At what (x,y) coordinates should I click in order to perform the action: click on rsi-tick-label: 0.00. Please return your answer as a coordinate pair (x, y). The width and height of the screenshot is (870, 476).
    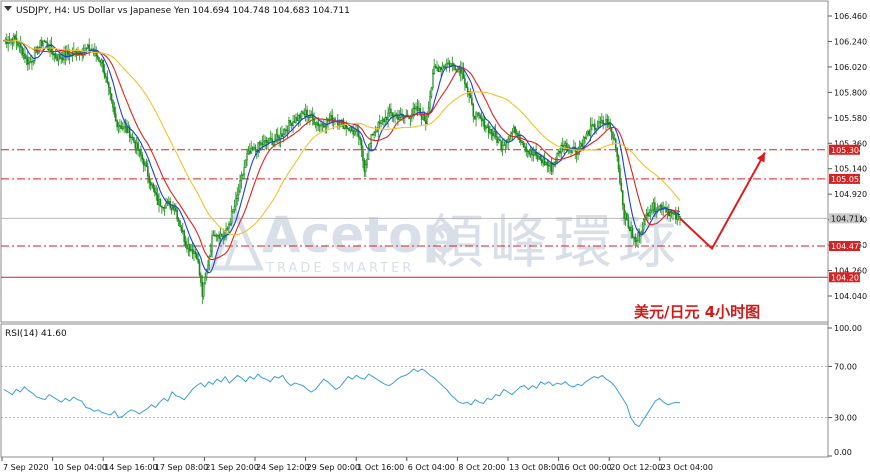
    Looking at the image, I should click on (843, 452).